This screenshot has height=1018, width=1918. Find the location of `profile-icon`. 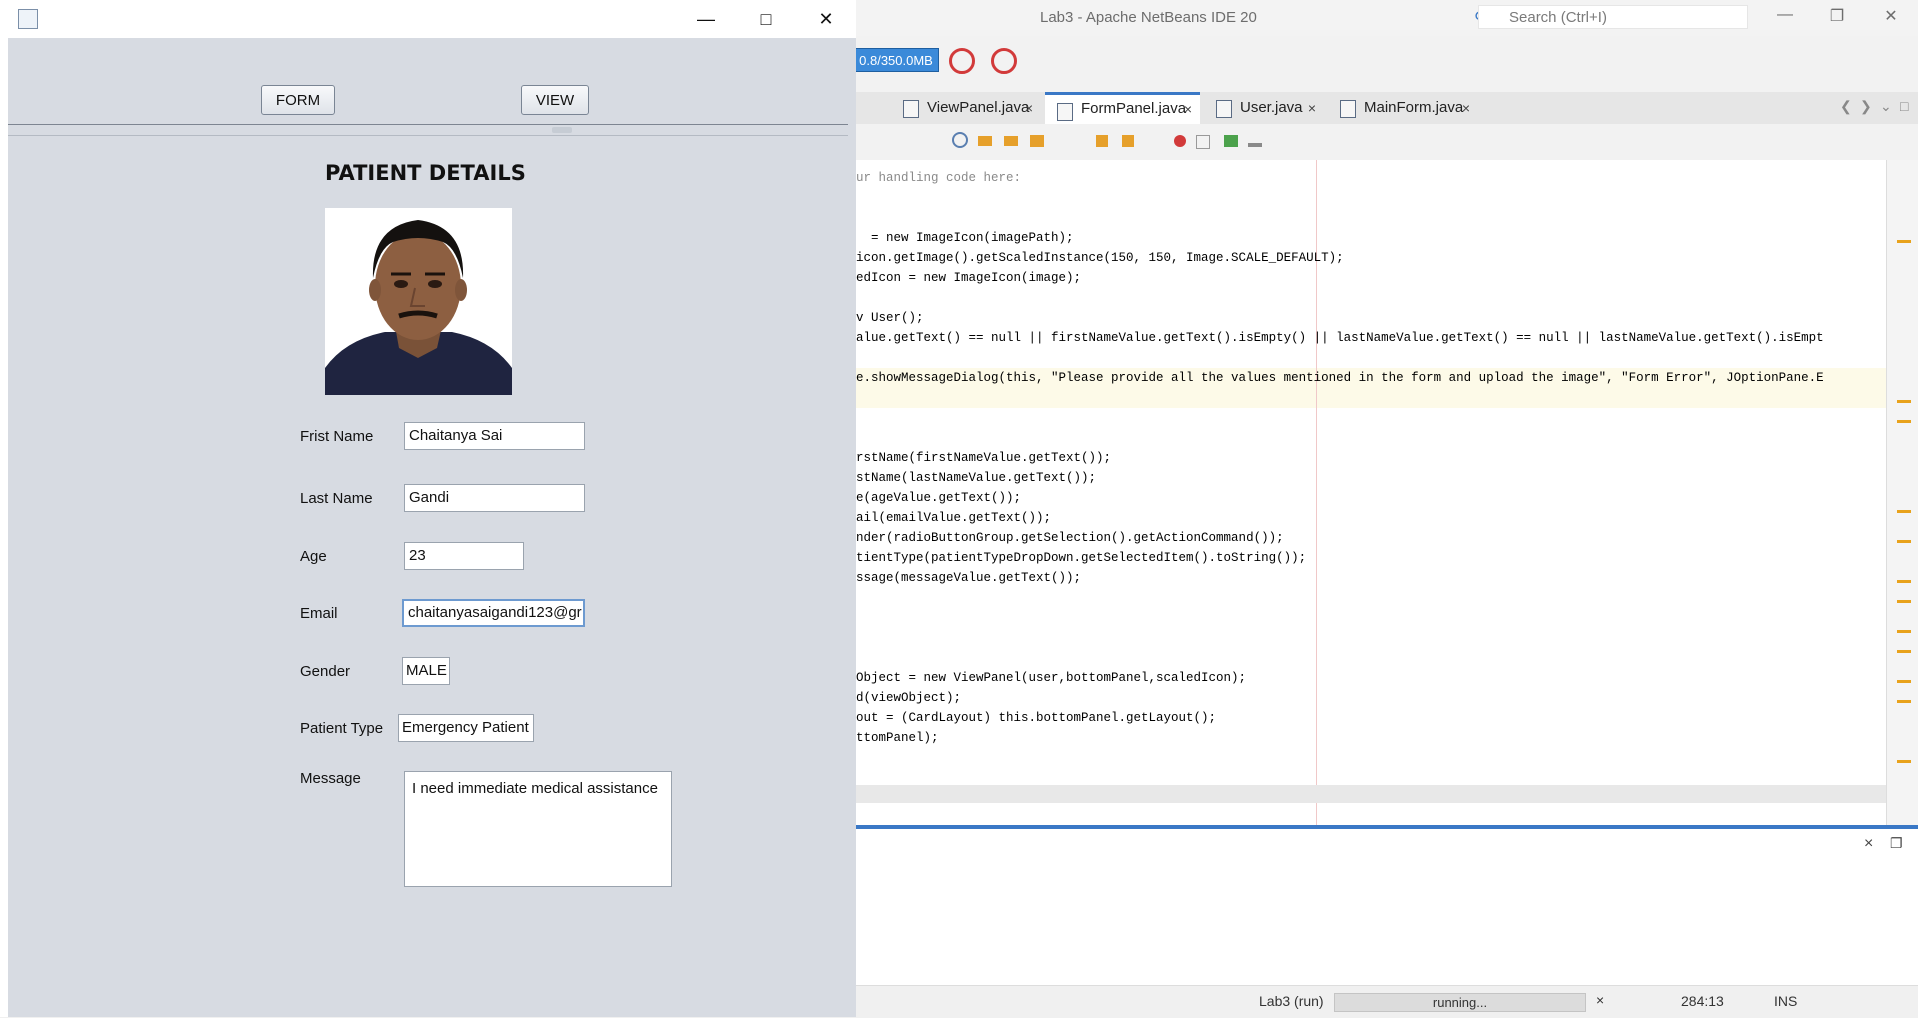

profile-icon is located at coordinates (962, 61).